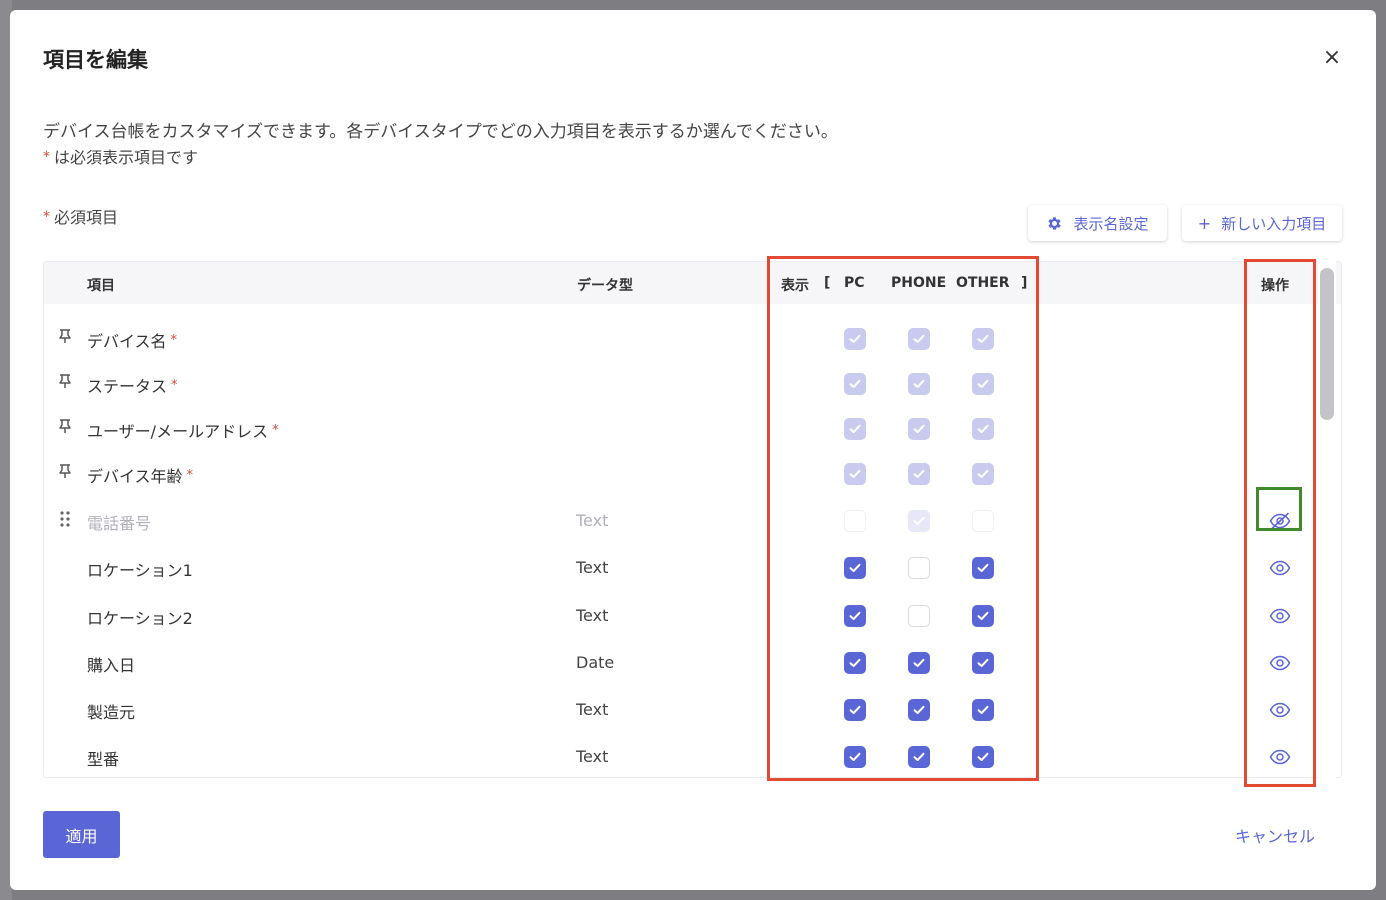 This screenshot has width=1386, height=900. I want to click on row-label: デバイス年齢 *, so click(140, 475).